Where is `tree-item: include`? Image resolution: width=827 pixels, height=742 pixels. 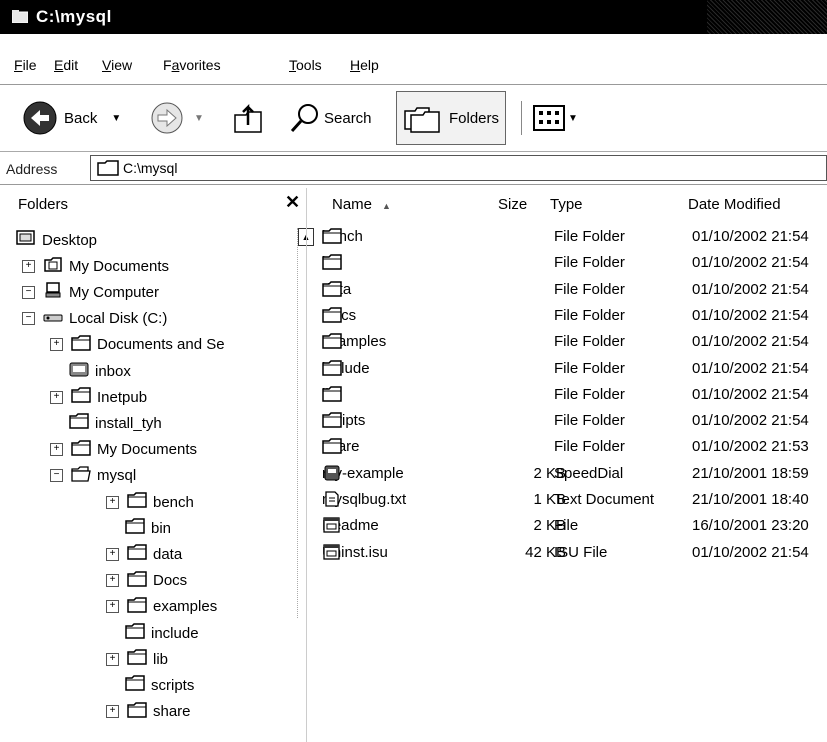 tree-item: include is located at coordinates (152, 633).